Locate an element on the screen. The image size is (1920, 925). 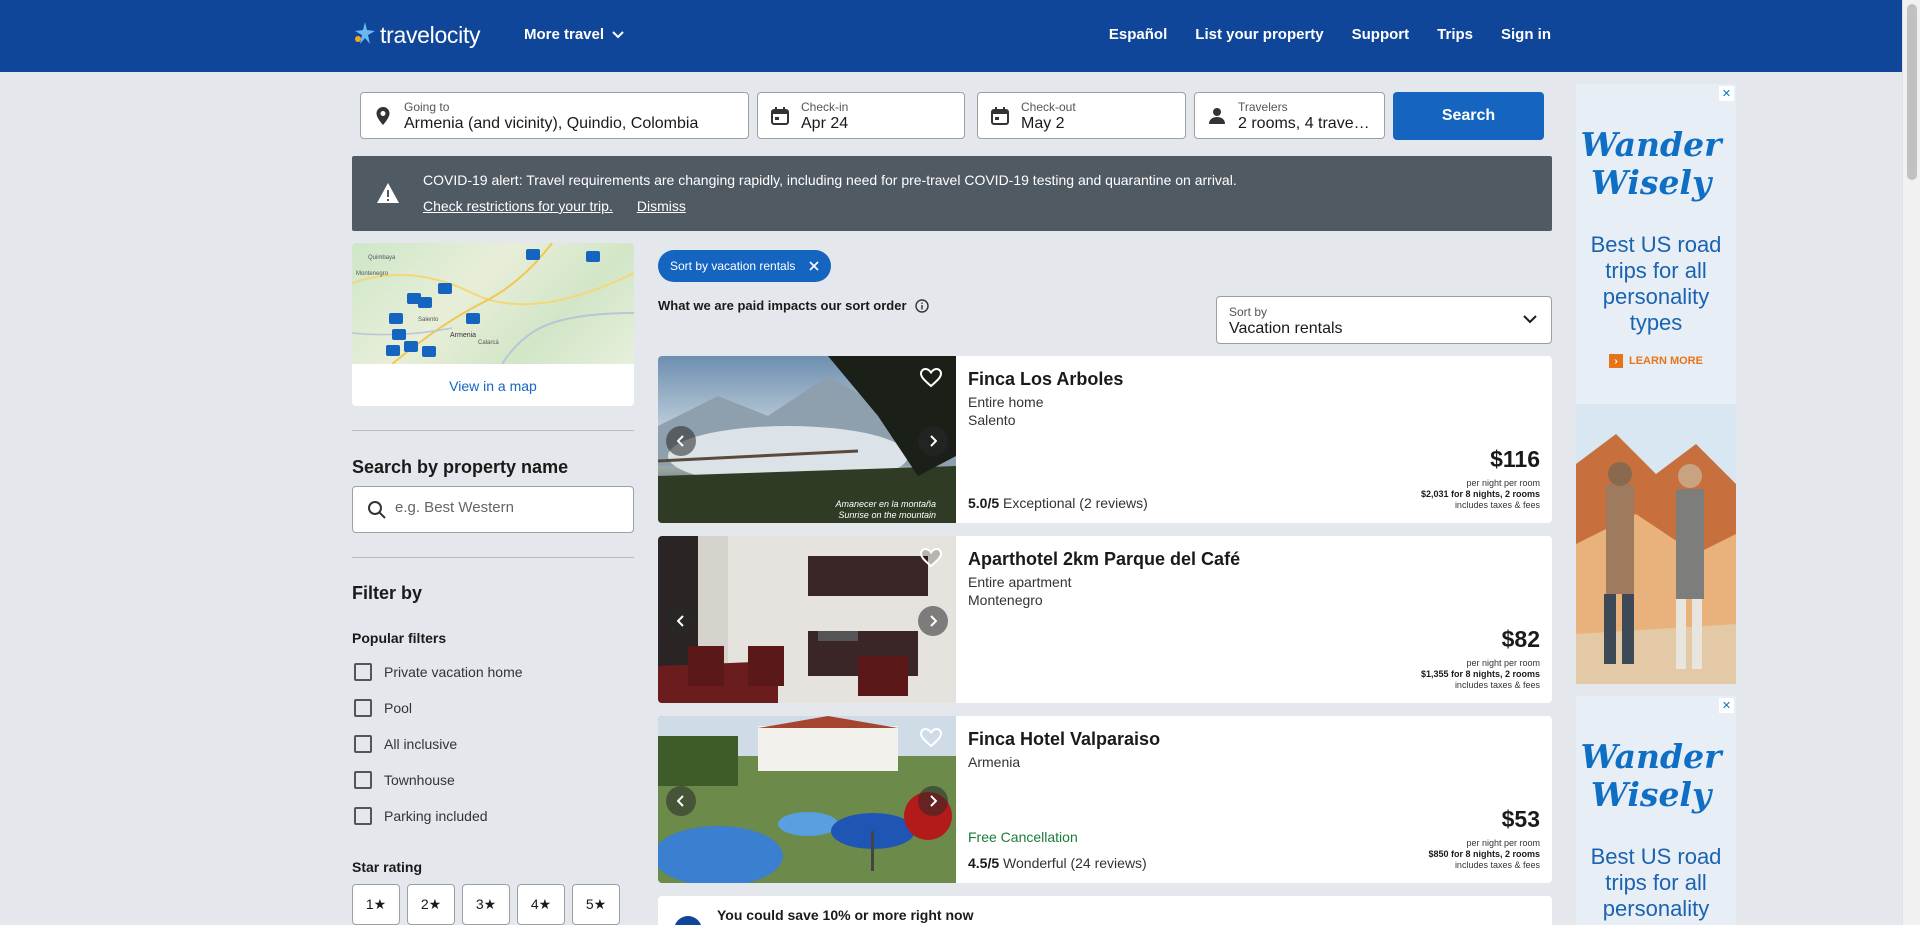
nav-sign-in-link: Sign in is located at coordinates (1526, 34).